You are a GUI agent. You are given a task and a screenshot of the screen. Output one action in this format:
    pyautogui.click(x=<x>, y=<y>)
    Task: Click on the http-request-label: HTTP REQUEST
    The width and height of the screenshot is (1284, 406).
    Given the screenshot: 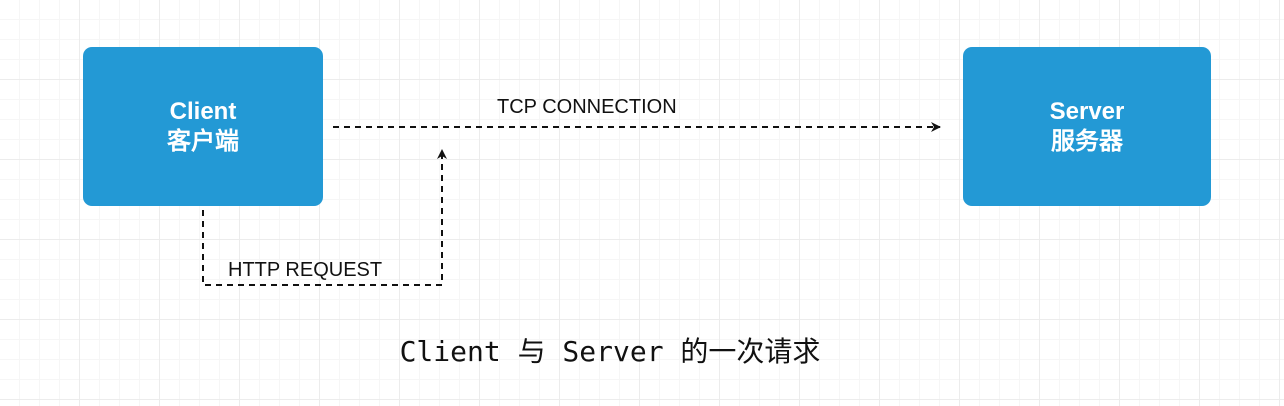 What is the action you would take?
    pyautogui.click(x=305, y=270)
    